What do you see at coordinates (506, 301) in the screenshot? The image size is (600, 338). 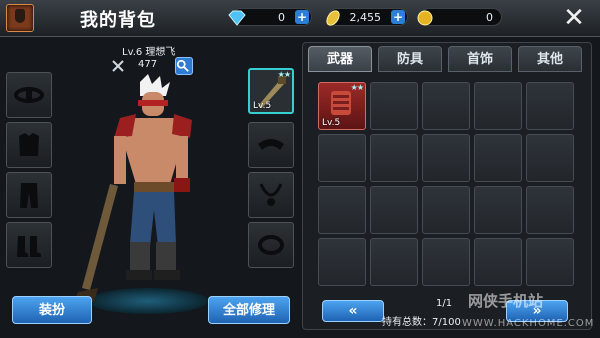 I see `watermark-brand: 网侠手机站` at bounding box center [506, 301].